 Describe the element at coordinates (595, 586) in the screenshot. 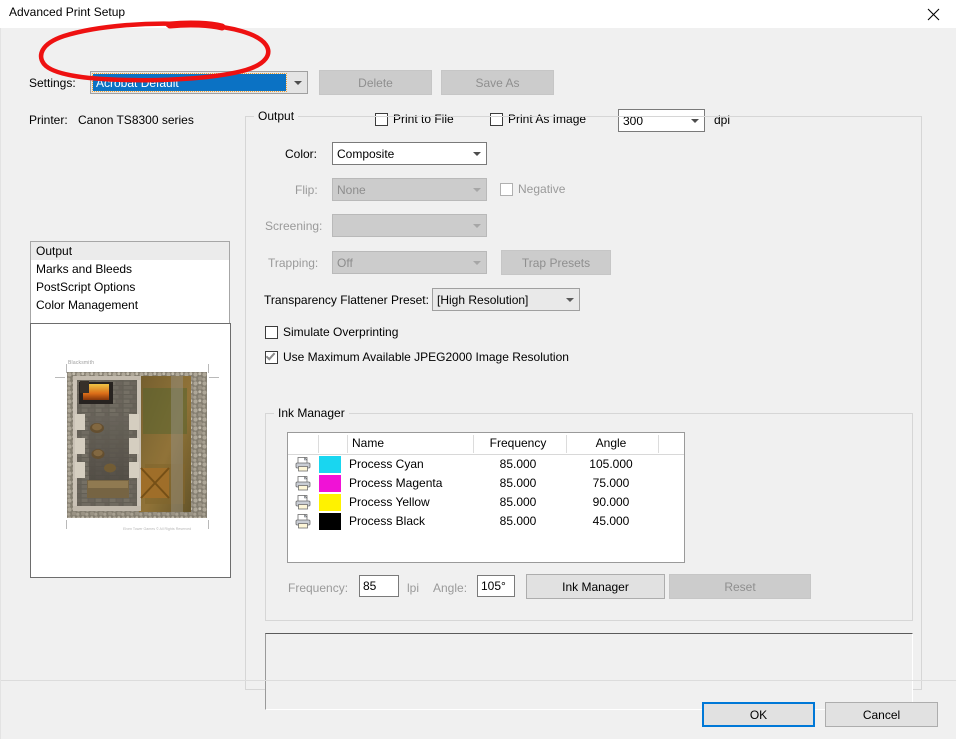

I see `ink-manager-button: Ink Manager` at that location.